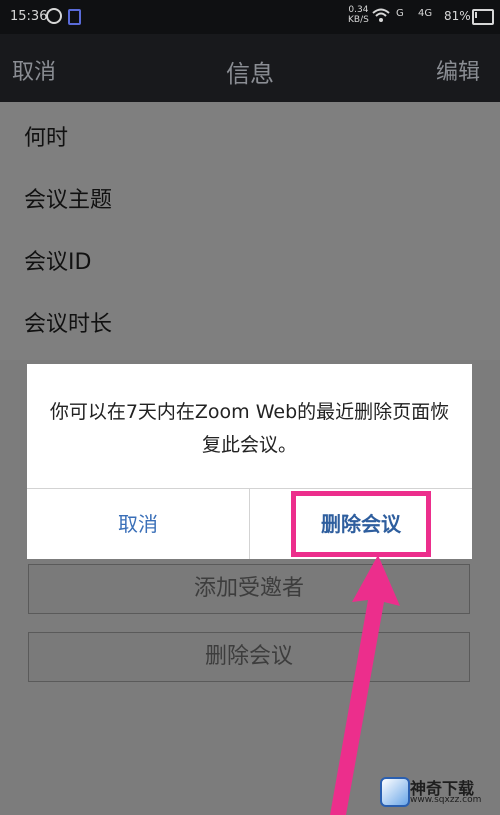 The width and height of the screenshot is (500, 815). Describe the element at coordinates (358, 10) in the screenshot. I see `network-speed-value: 0.34` at that location.